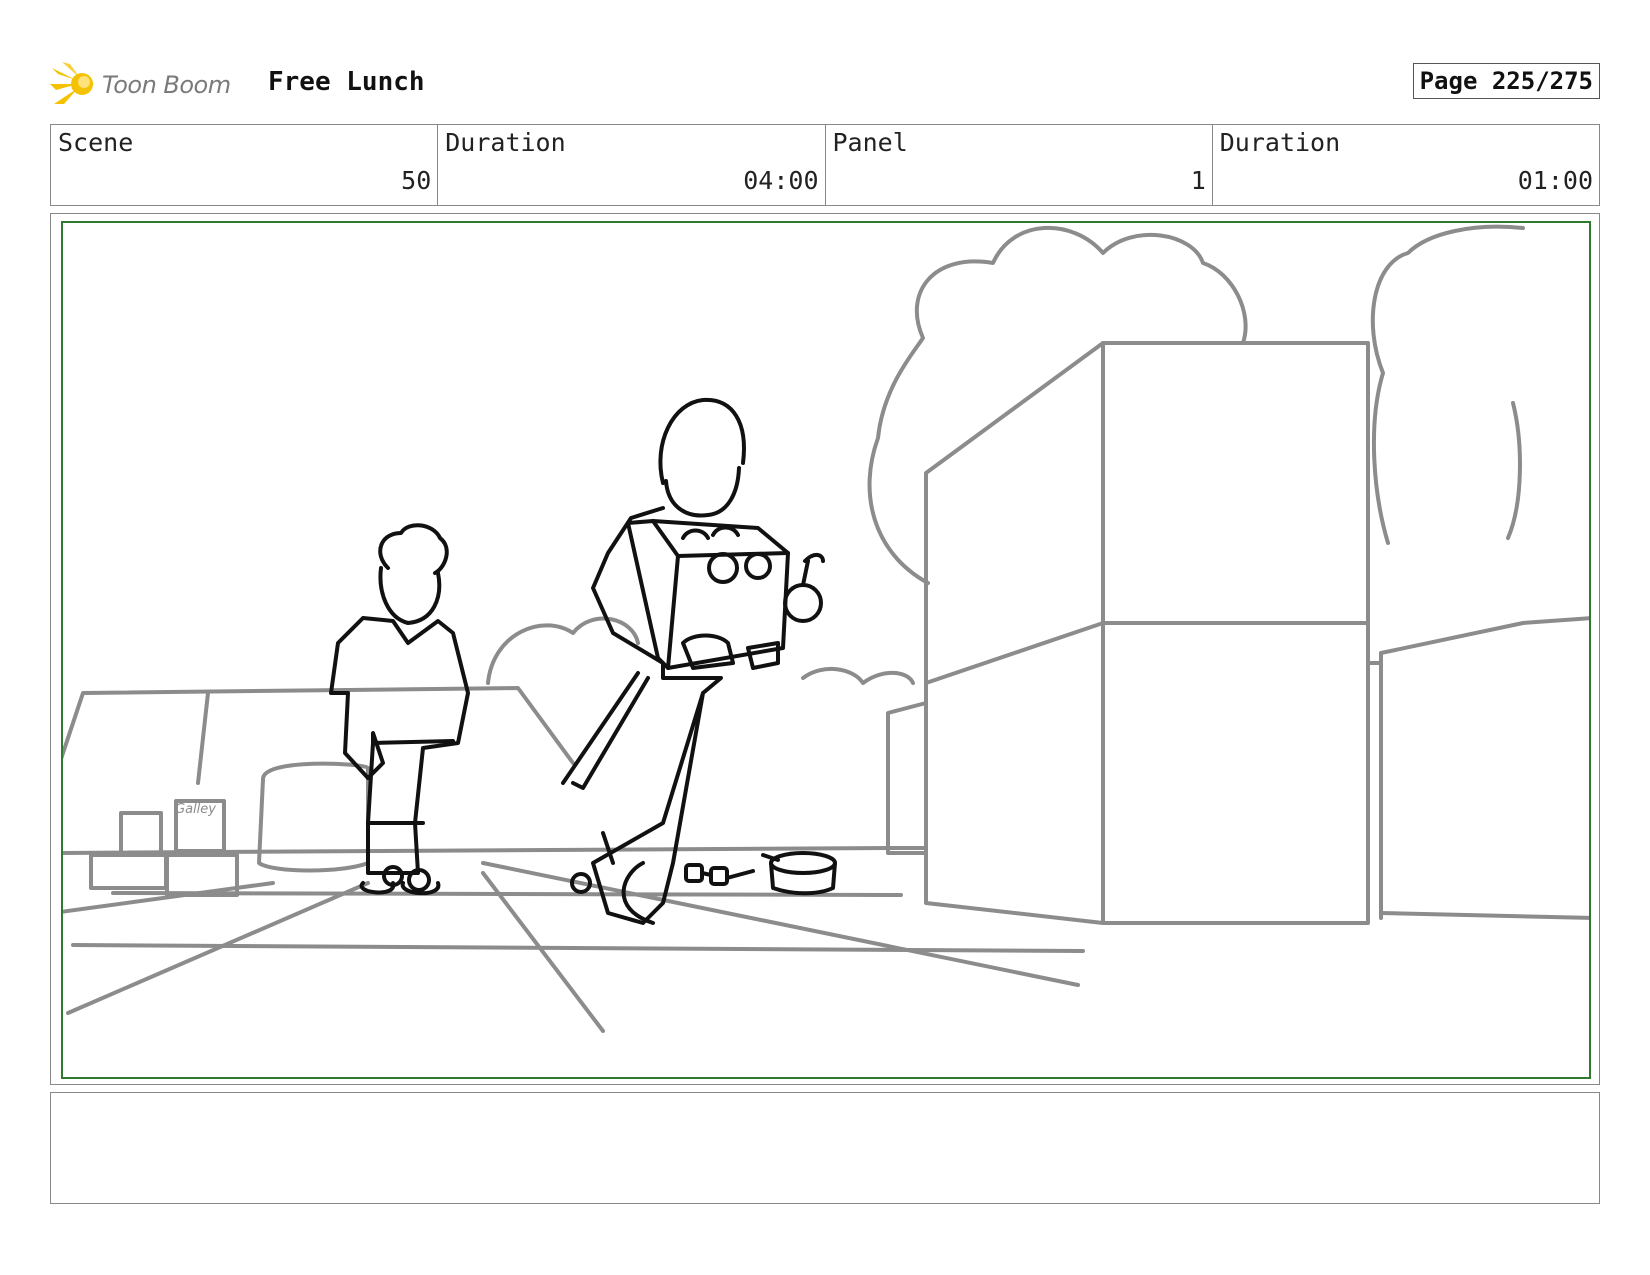  What do you see at coordinates (583, 661) in the screenshot?
I see `characters-sketch` at bounding box center [583, 661].